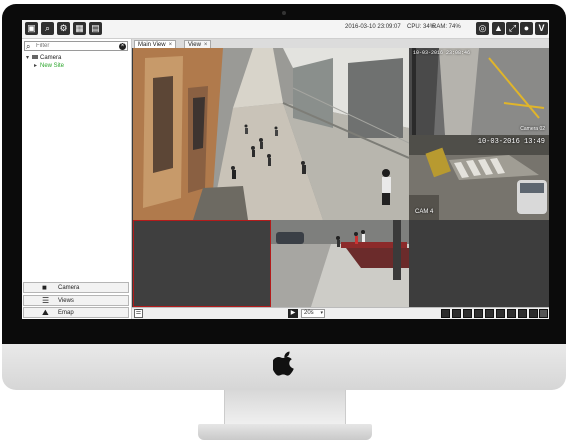  Describe the element at coordinates (293, 313) in the screenshot. I see `play-icon: ▶` at that location.